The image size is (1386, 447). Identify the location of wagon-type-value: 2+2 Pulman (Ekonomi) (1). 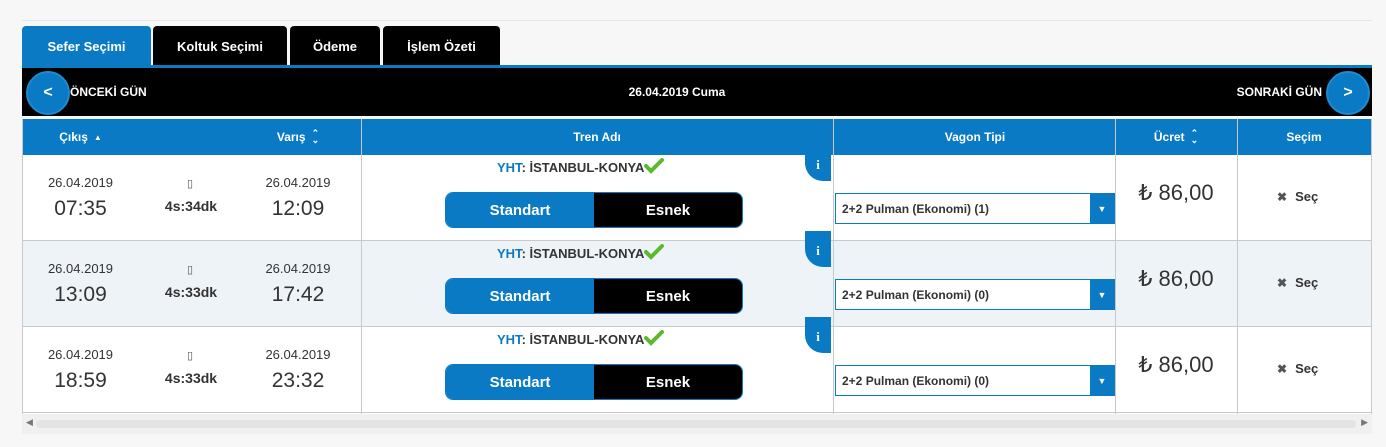
(916, 208).